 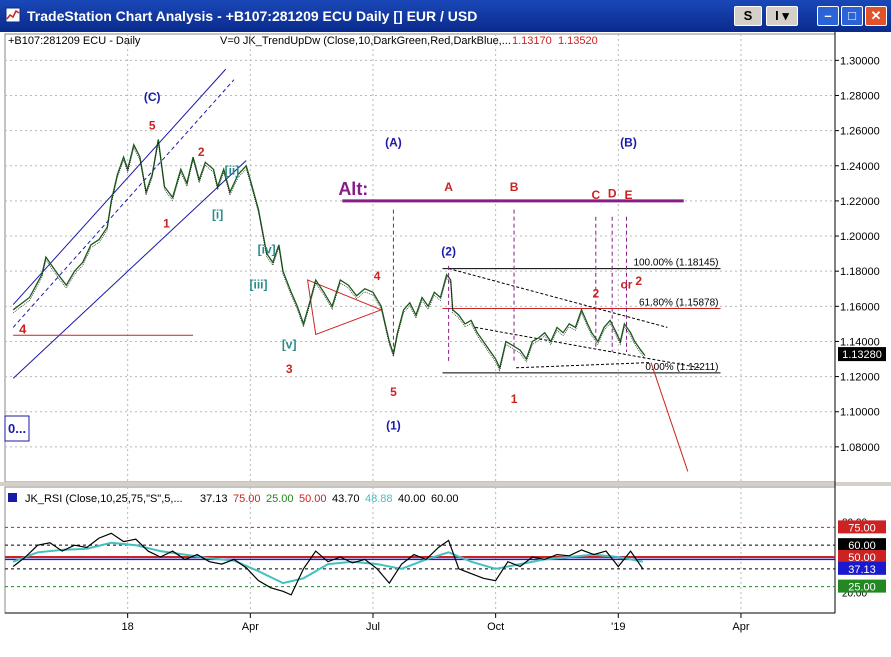 What do you see at coordinates (267, 250) in the screenshot?
I see `wave-label: [iv]` at bounding box center [267, 250].